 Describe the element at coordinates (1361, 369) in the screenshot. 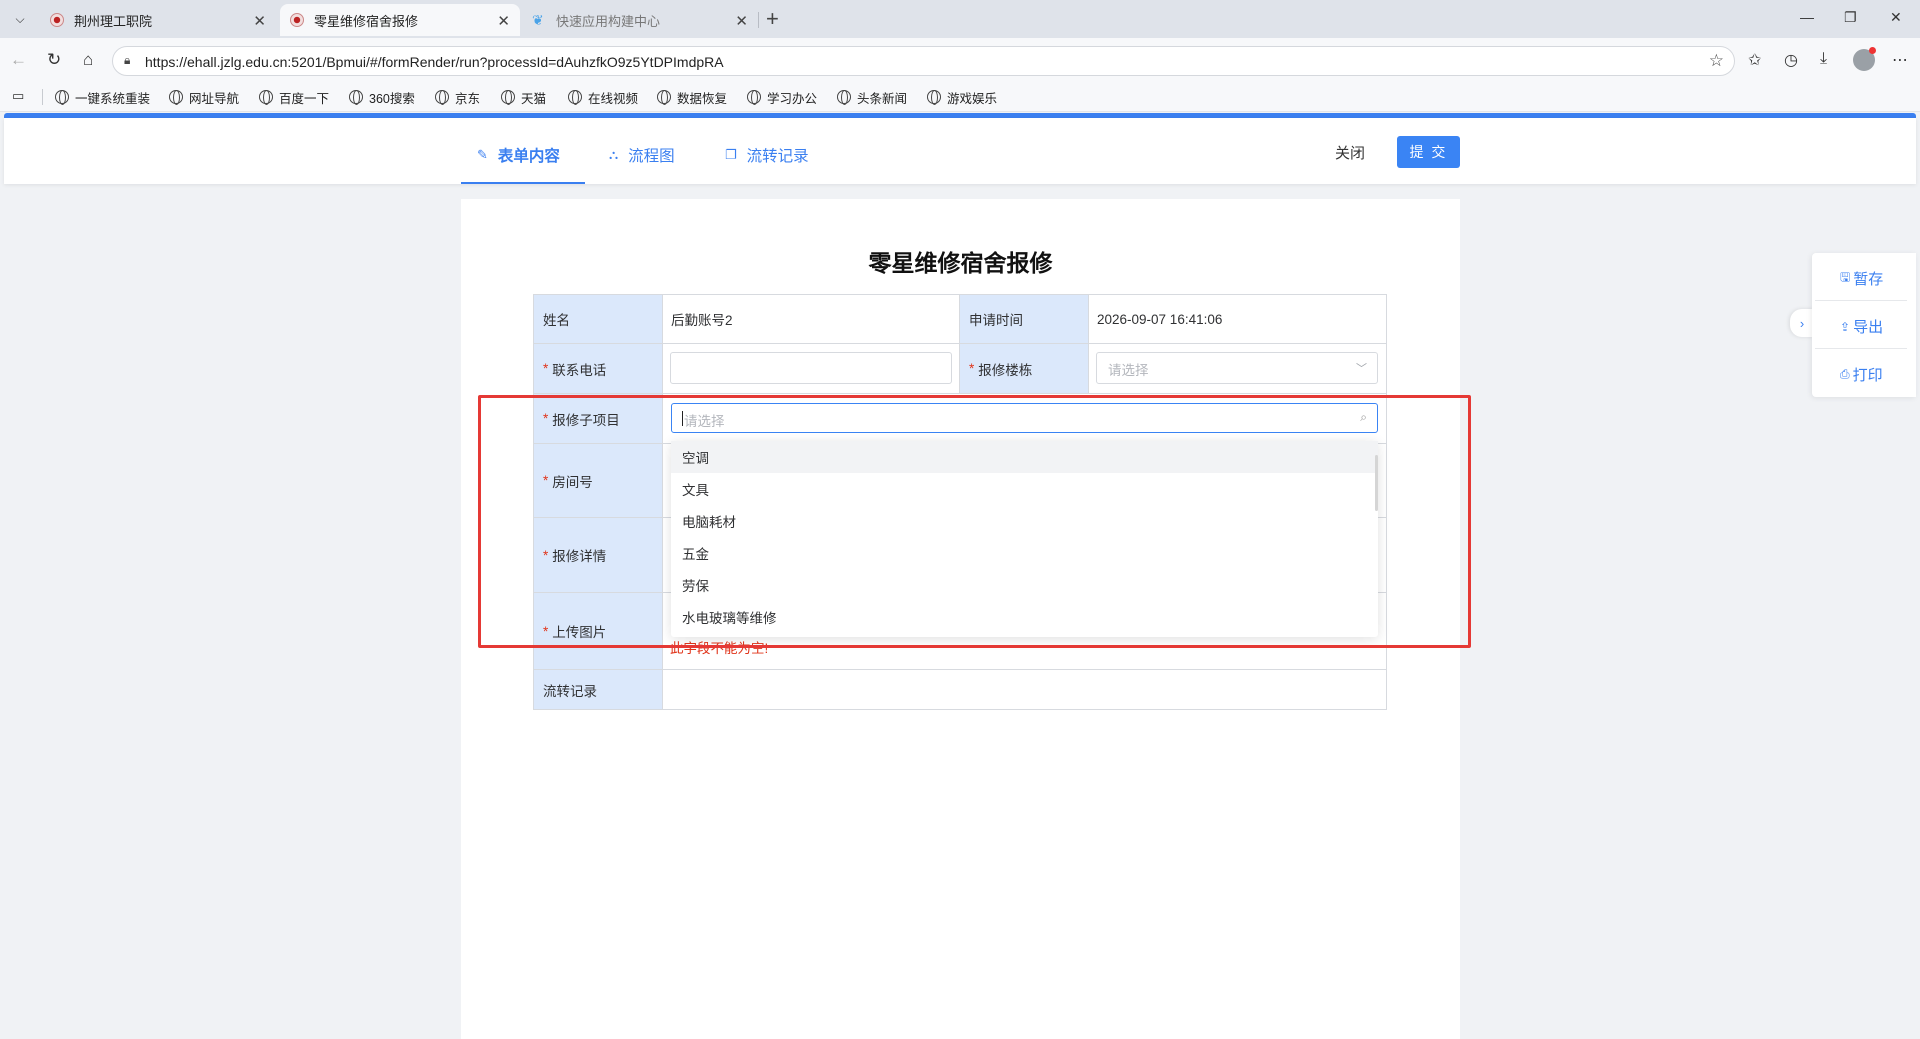

I see `chevron-down-icon: ﹀` at that location.